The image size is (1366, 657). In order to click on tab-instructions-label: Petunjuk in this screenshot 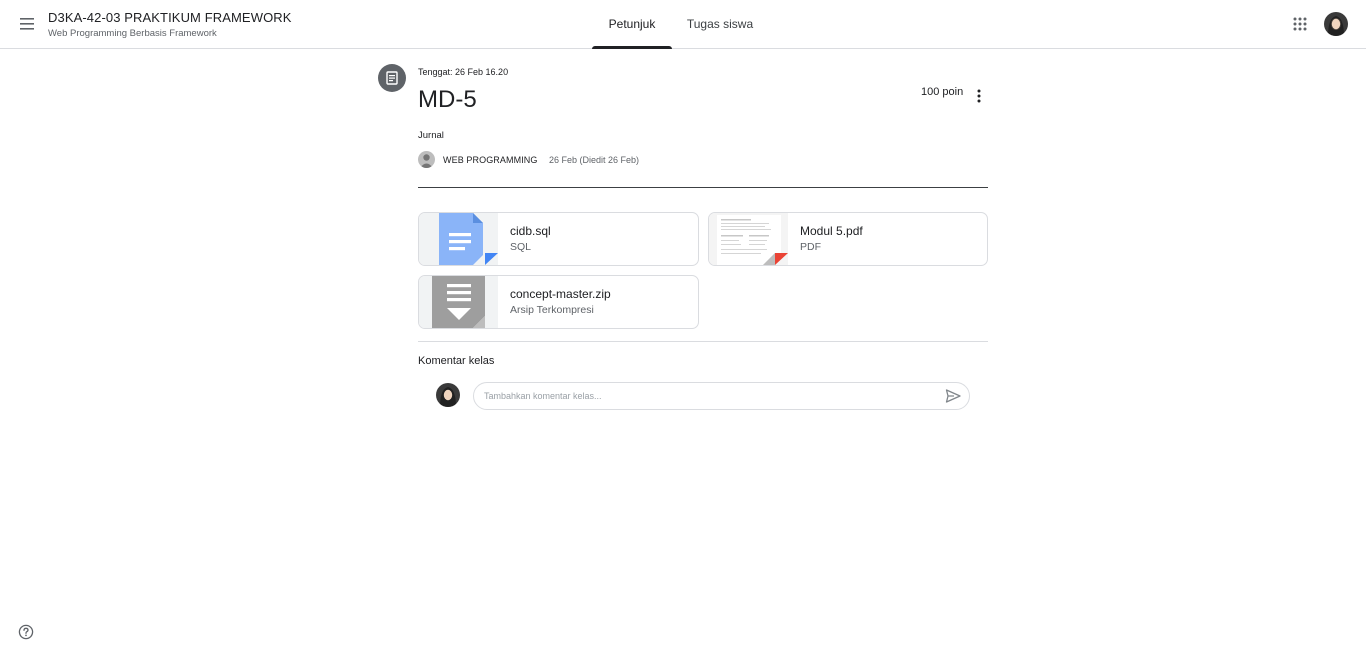, I will do `click(632, 24)`.